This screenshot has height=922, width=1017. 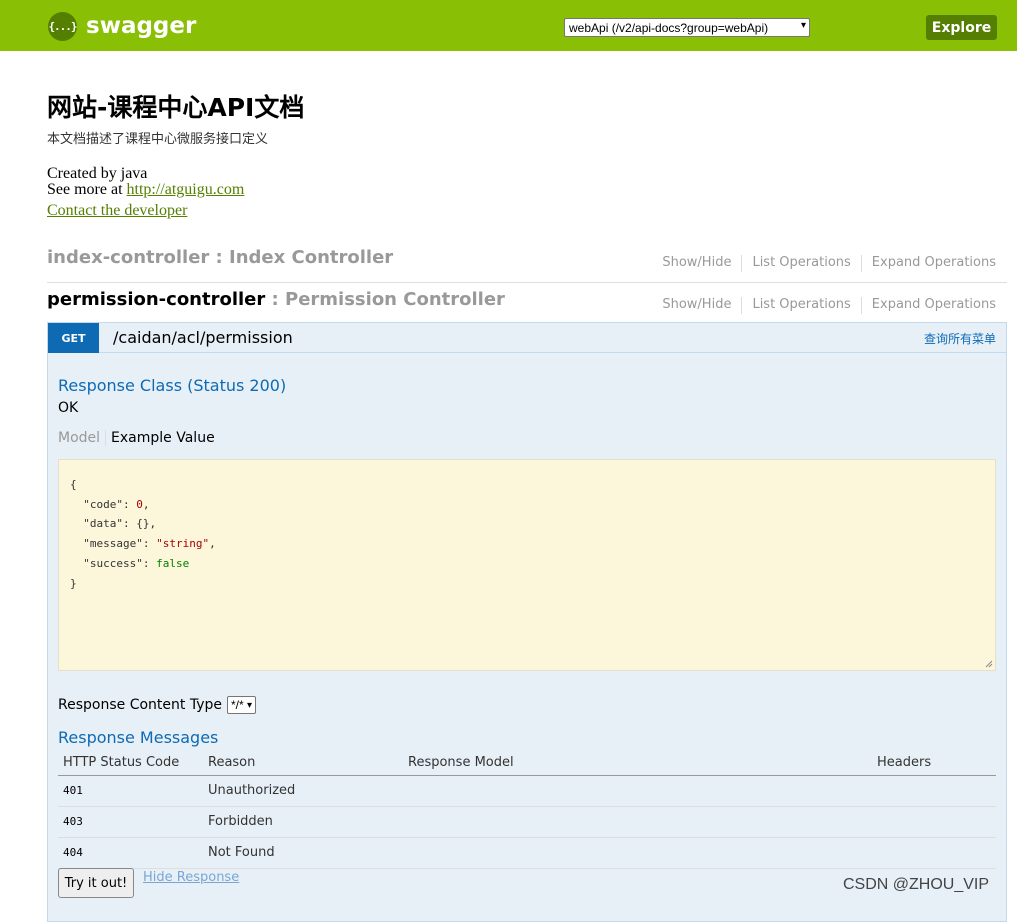 What do you see at coordinates (73, 338) in the screenshot?
I see `http-method-badge: GET` at bounding box center [73, 338].